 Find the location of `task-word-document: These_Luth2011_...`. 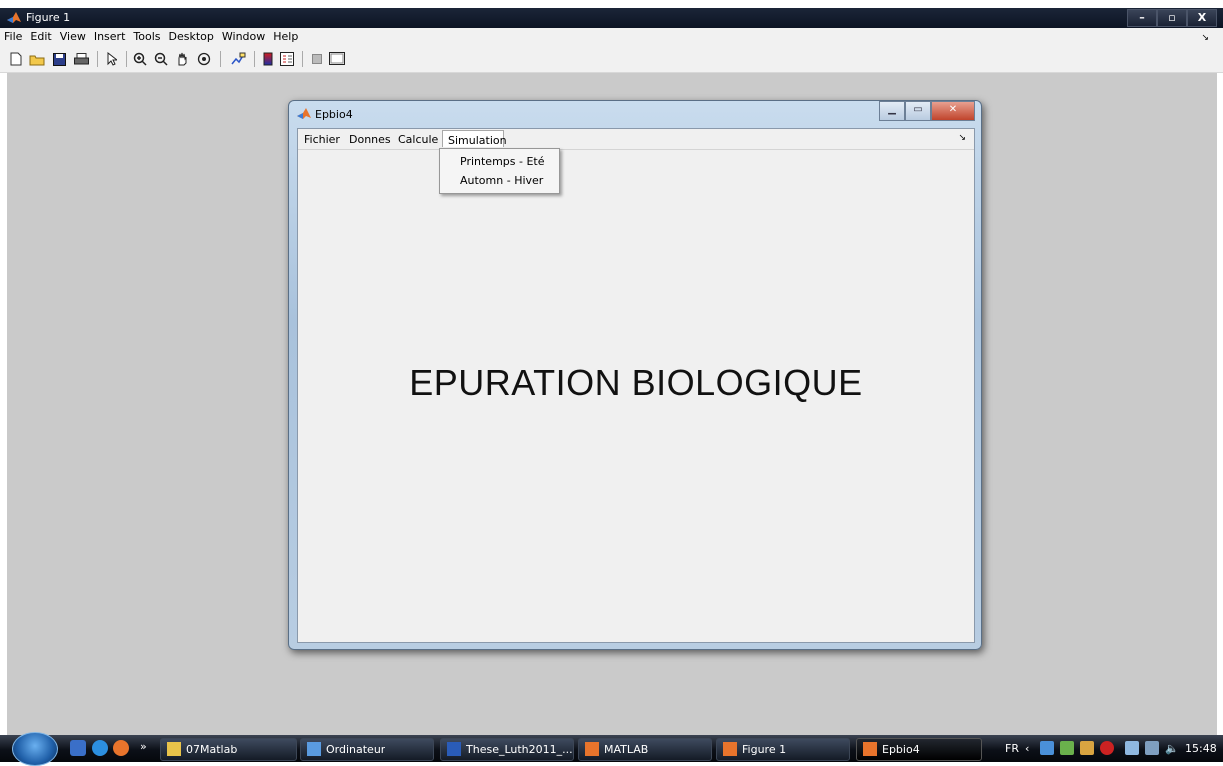

task-word-document: These_Luth2011_... is located at coordinates (507, 749).